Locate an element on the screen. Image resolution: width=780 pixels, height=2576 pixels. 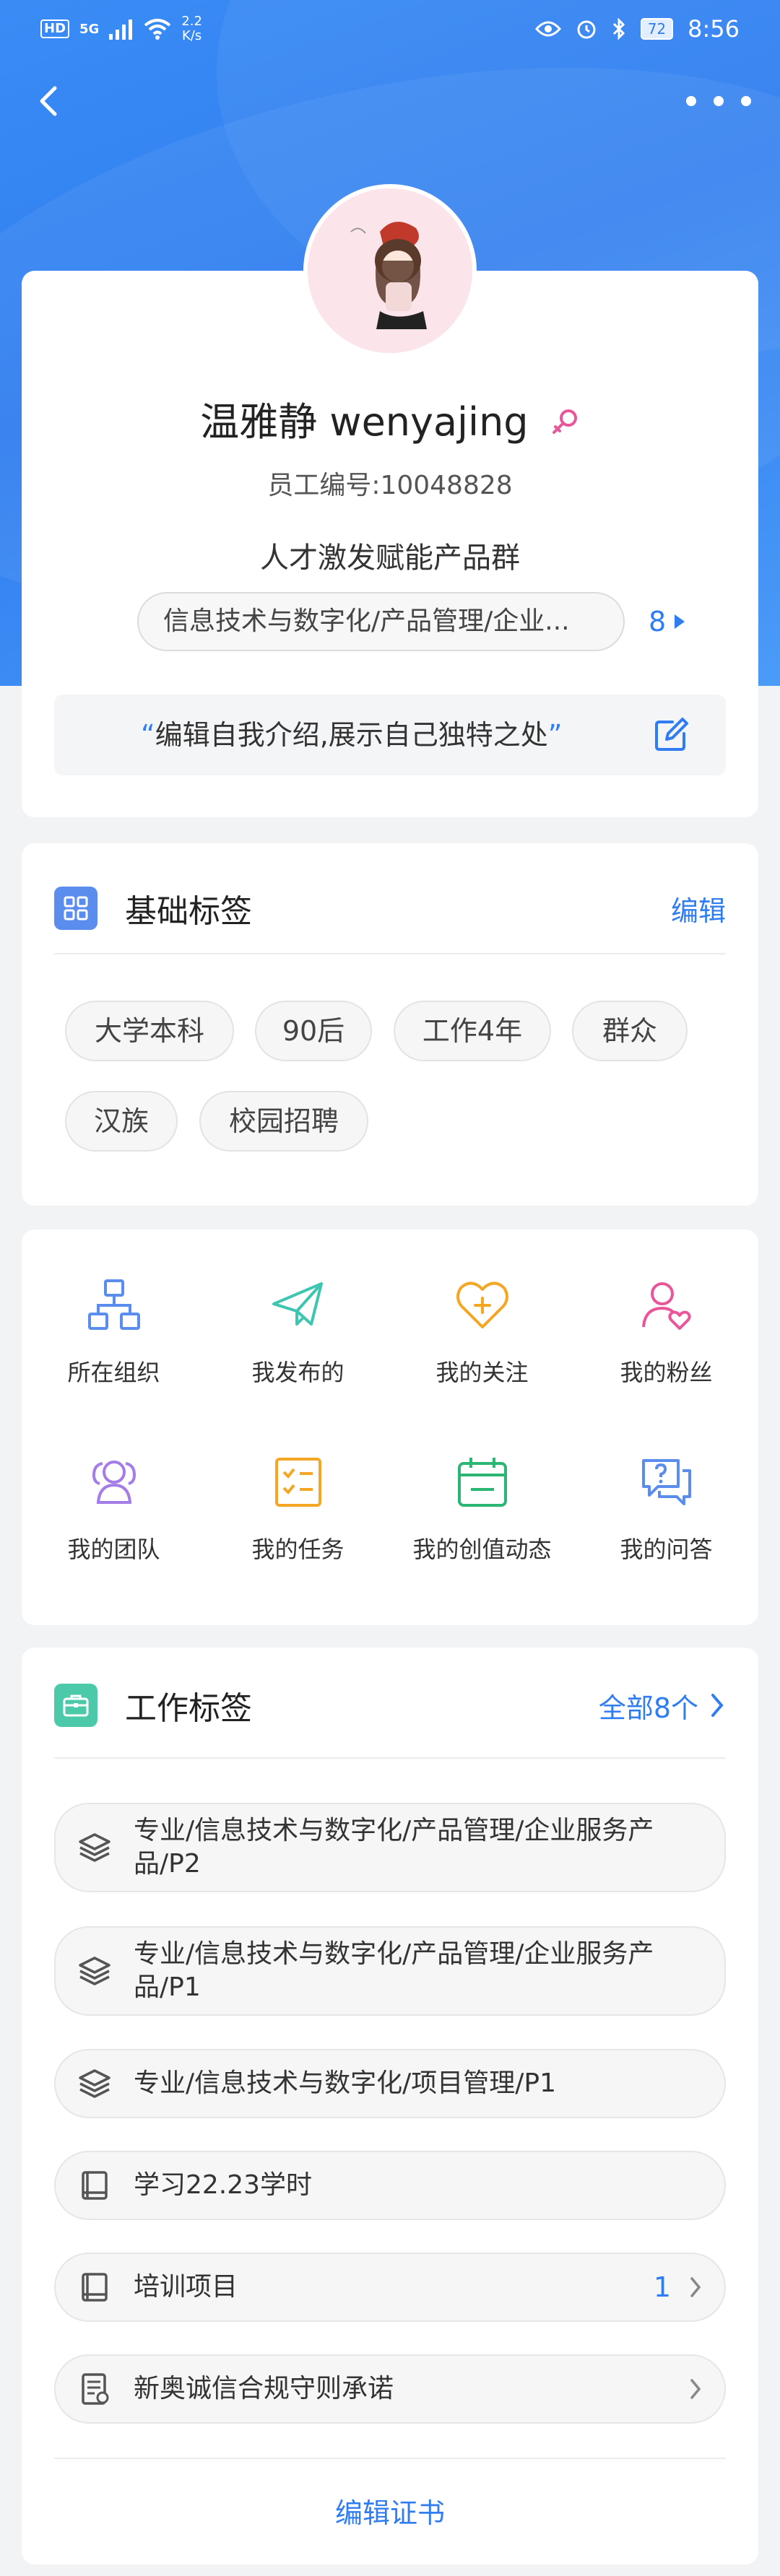
team-icon is located at coordinates (114, 1482).